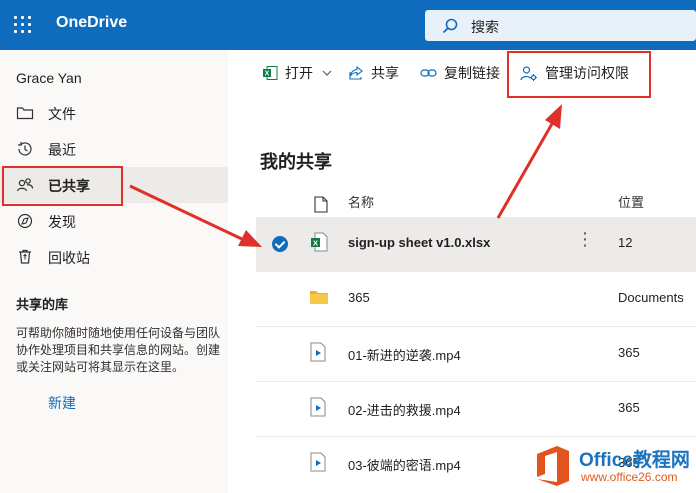 The height and width of the screenshot is (493, 696). What do you see at coordinates (629, 477) in the screenshot?
I see `watermark-url: www.office26.com` at bounding box center [629, 477].